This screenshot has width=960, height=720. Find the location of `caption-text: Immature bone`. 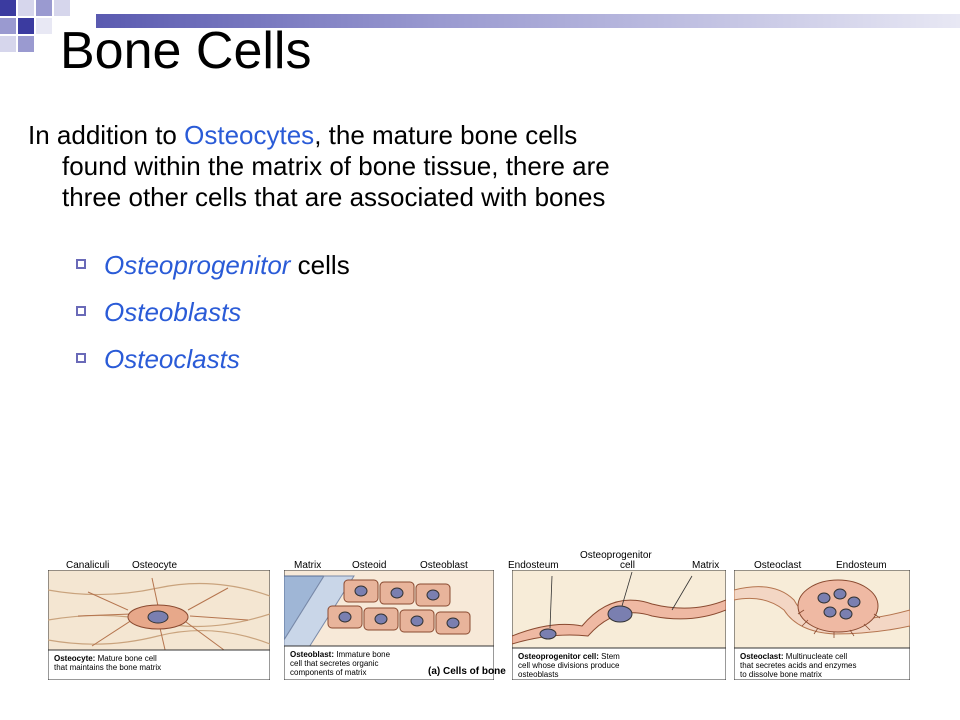

caption-text: Immature bone is located at coordinates (362, 654).